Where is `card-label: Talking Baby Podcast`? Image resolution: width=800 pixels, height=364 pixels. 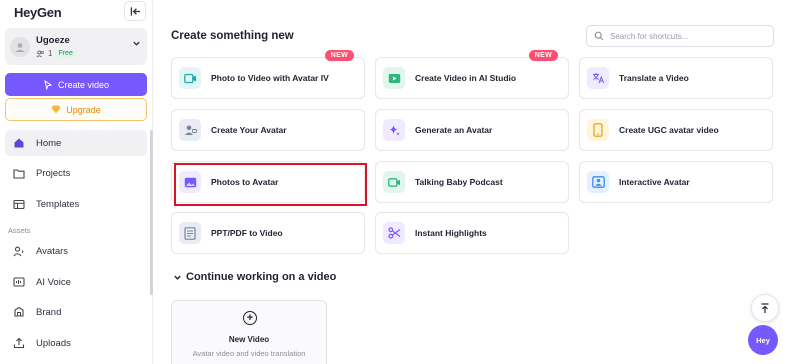 card-label: Talking Baby Podcast is located at coordinates (459, 182).